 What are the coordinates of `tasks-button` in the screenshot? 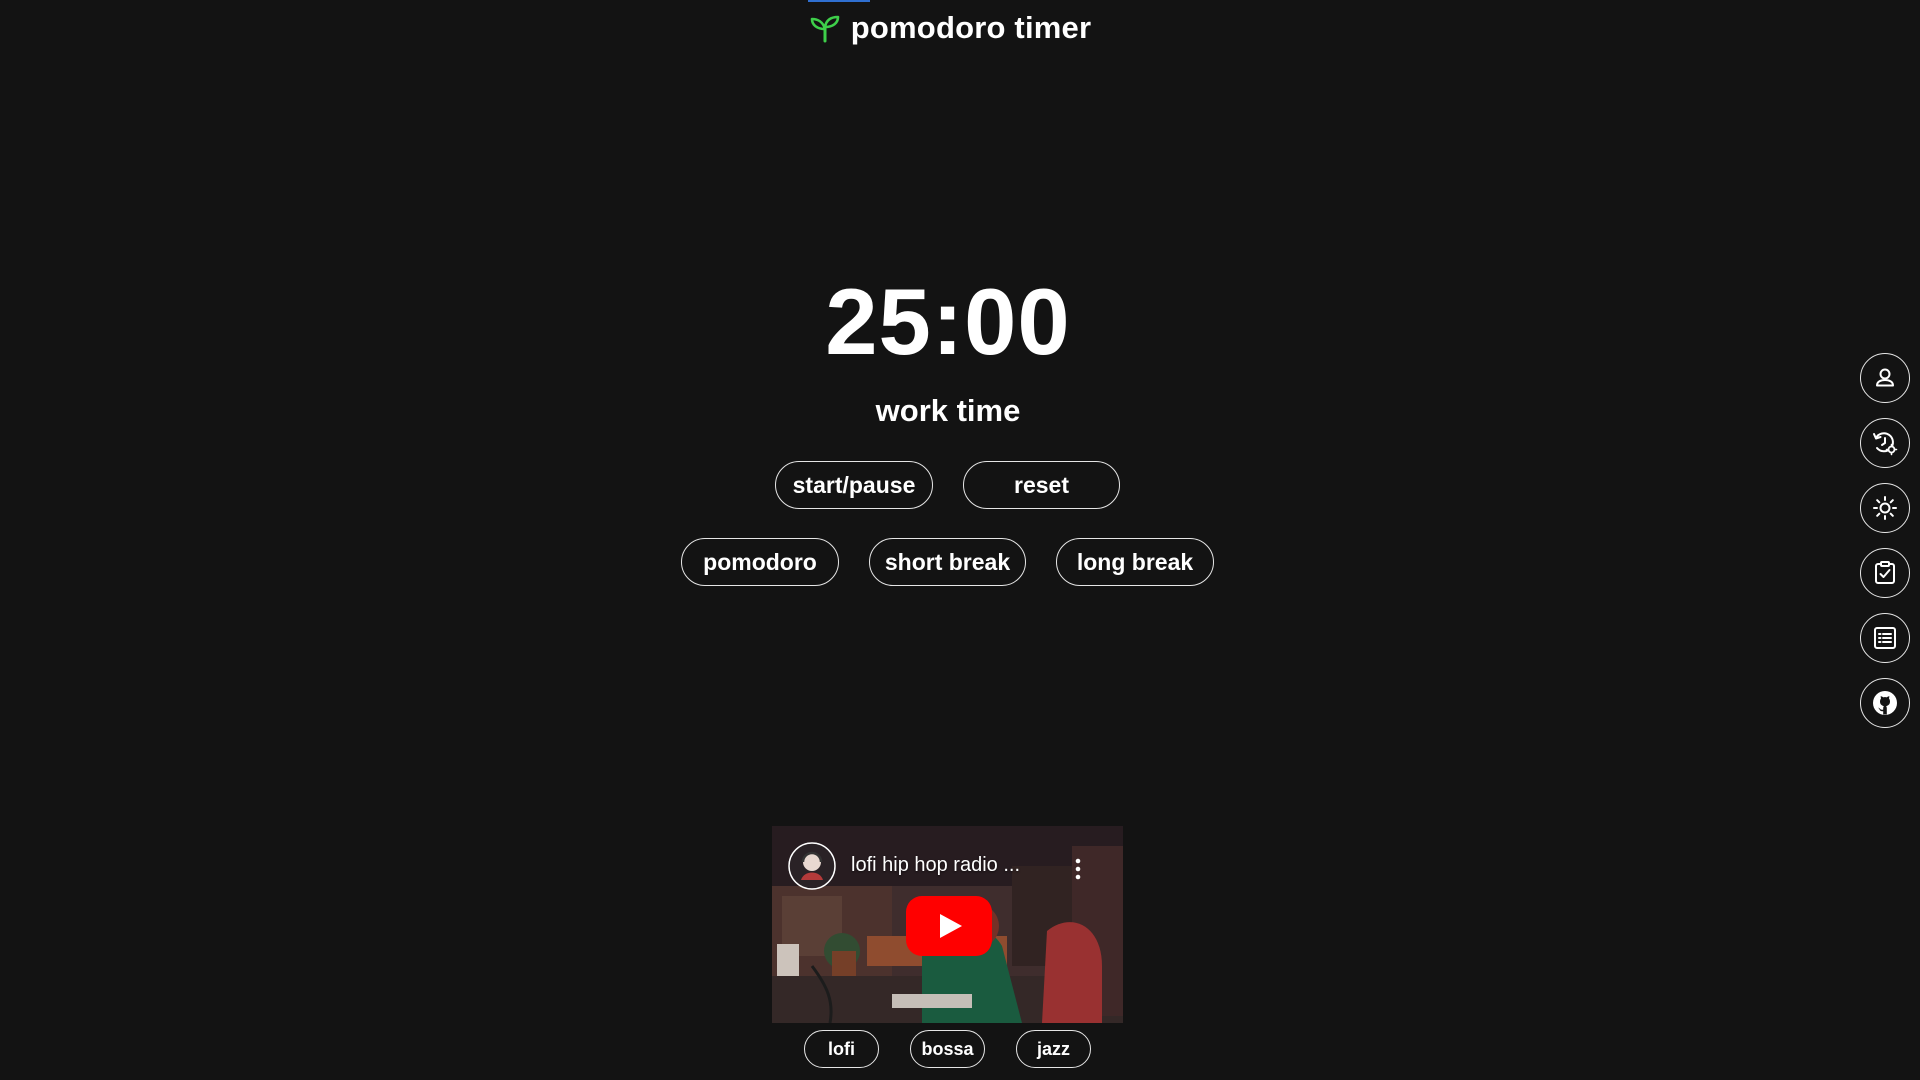 It's located at (1885, 573).